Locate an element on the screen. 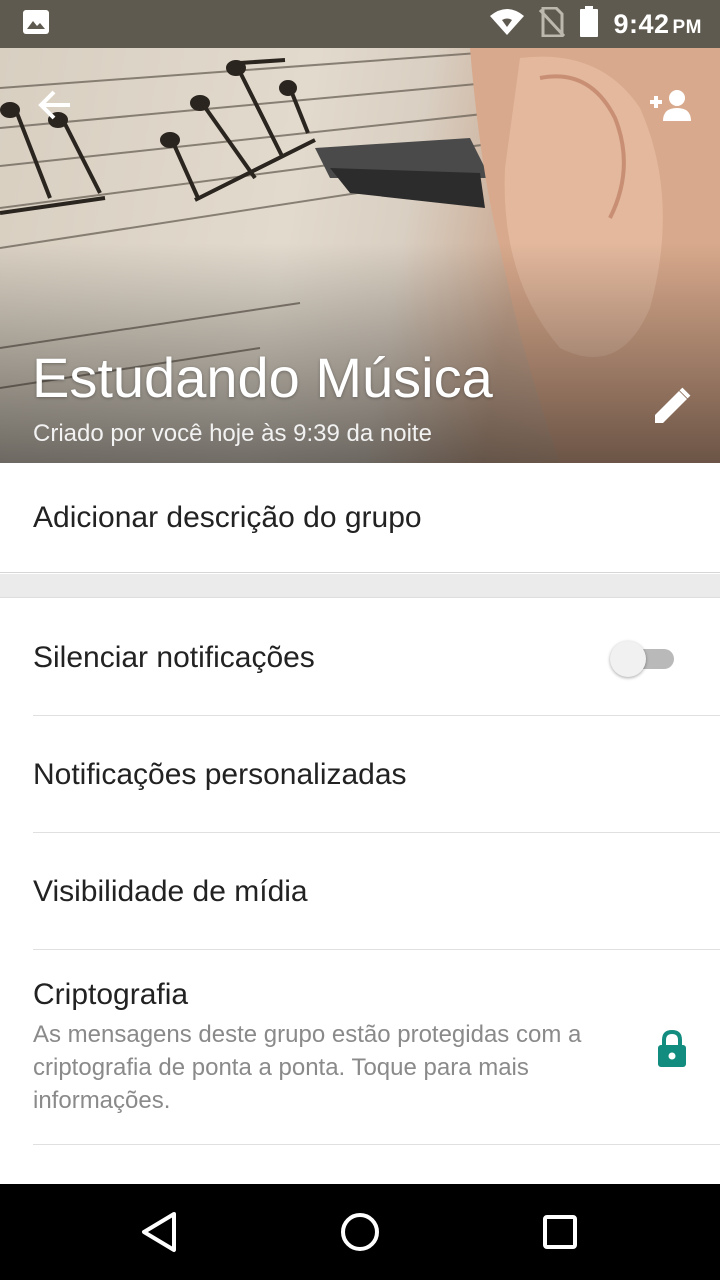  edit-group-name-button is located at coordinates (672, 406).